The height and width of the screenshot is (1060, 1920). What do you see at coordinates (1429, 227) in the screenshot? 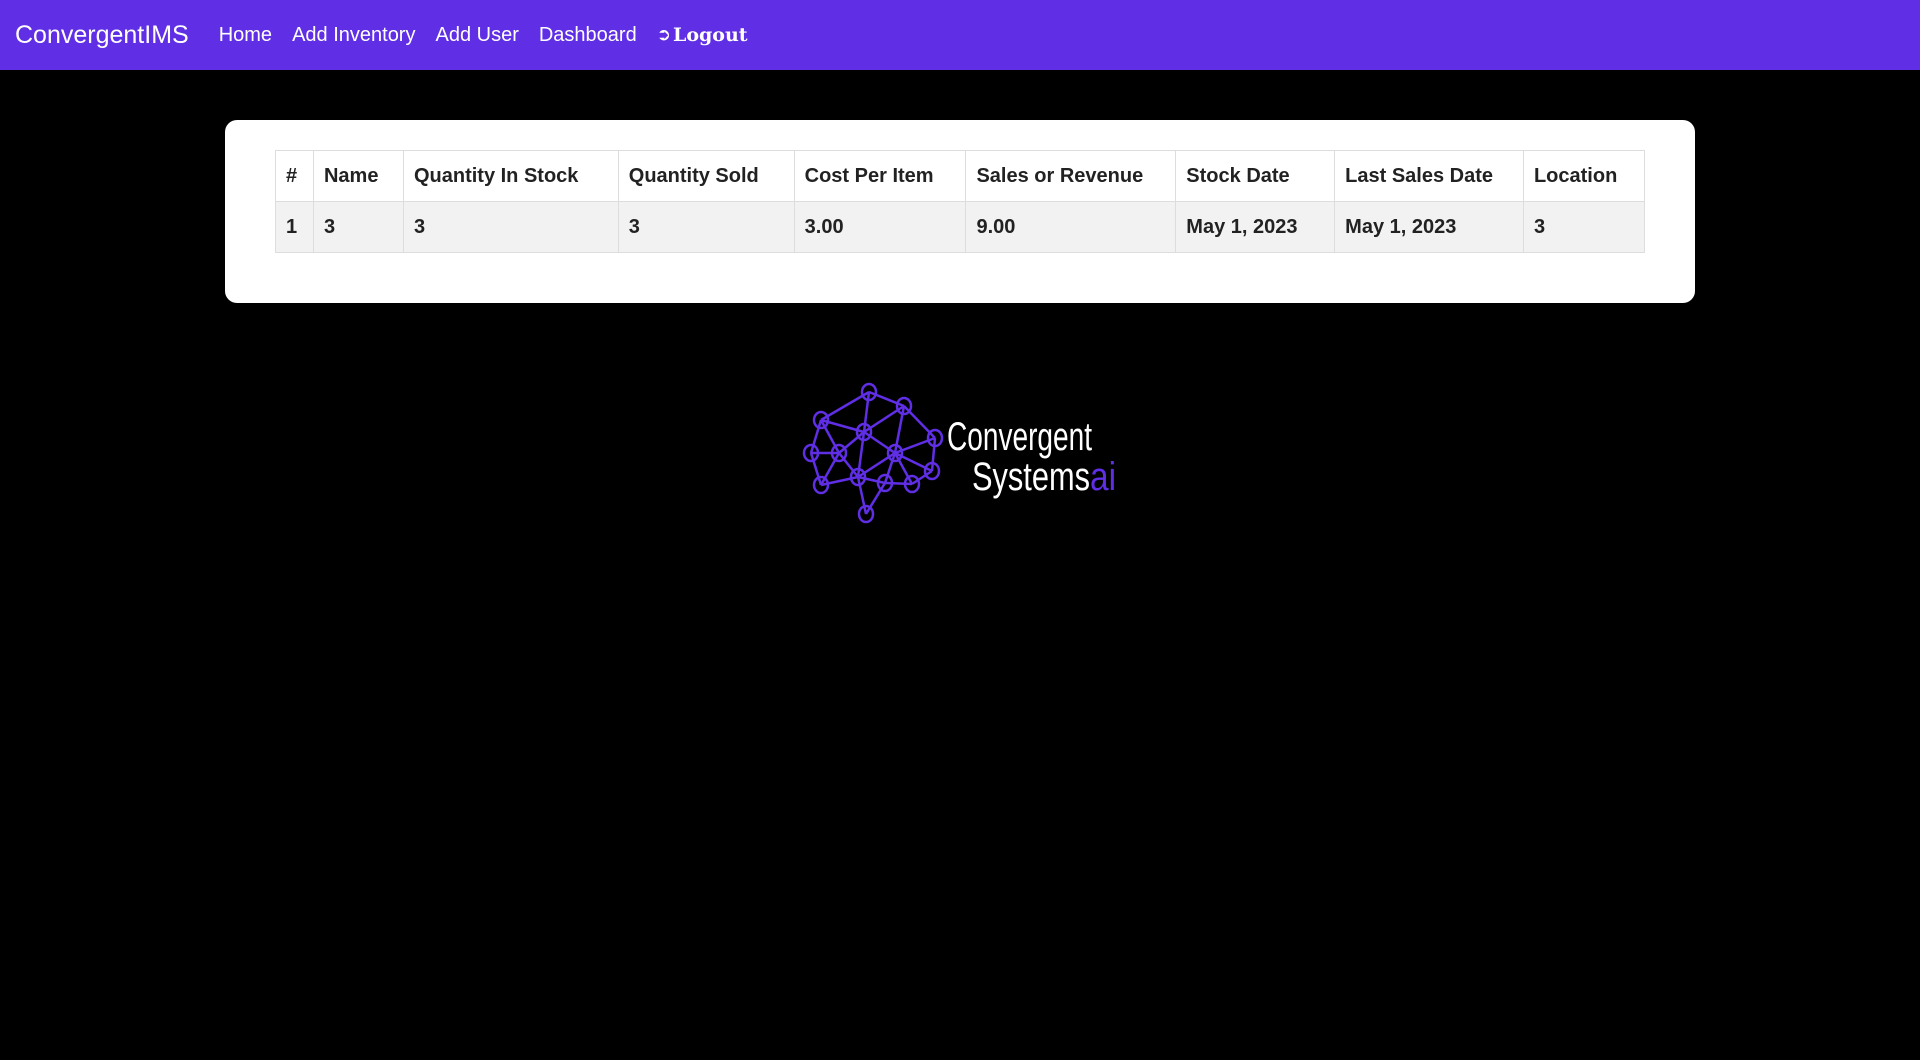
I see `cell-last-sales-date: May 1, 2023` at bounding box center [1429, 227].